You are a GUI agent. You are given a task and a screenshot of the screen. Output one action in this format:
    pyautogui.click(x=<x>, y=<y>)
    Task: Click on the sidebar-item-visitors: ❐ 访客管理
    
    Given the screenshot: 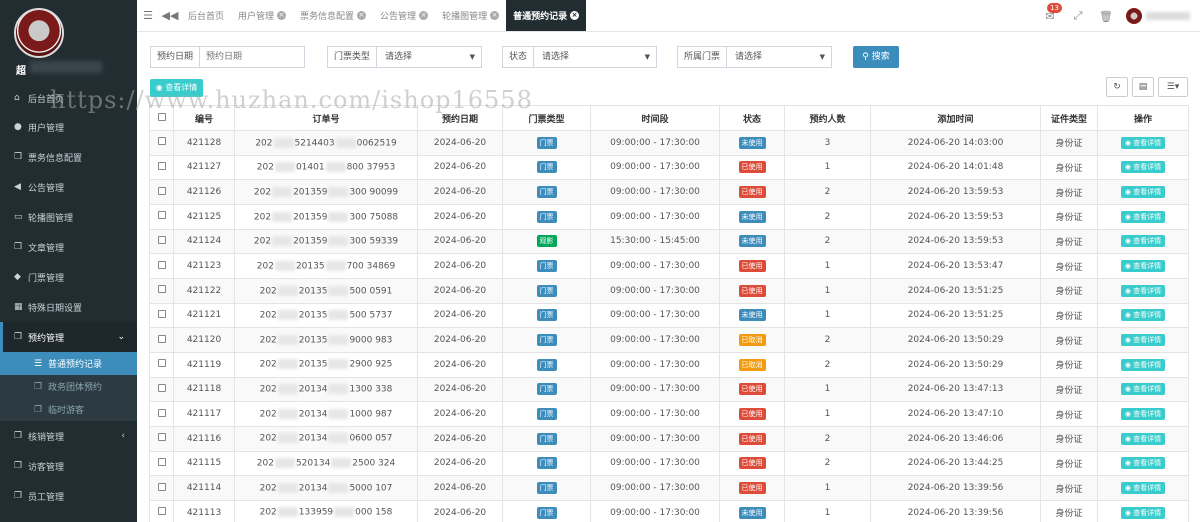 What is the action you would take?
    pyautogui.click(x=68, y=466)
    